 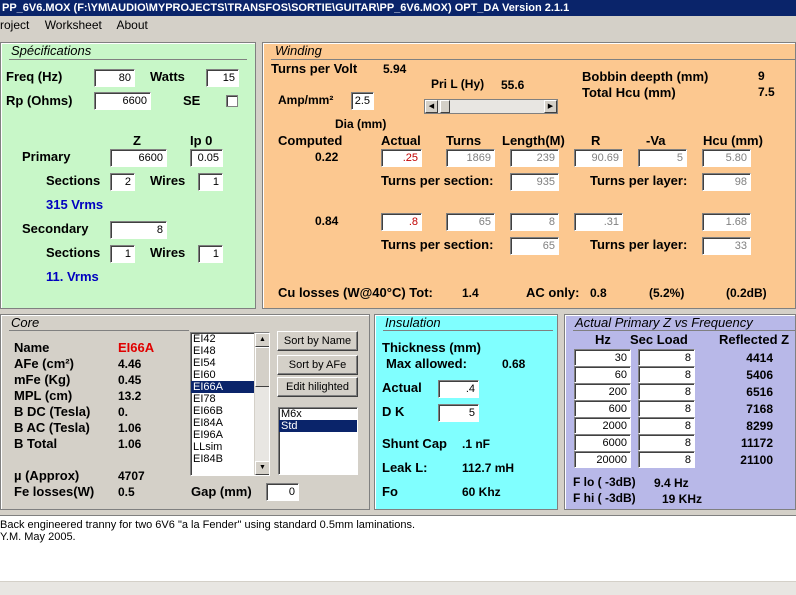 I want to click on dk-input: 5, so click(x=458, y=413).